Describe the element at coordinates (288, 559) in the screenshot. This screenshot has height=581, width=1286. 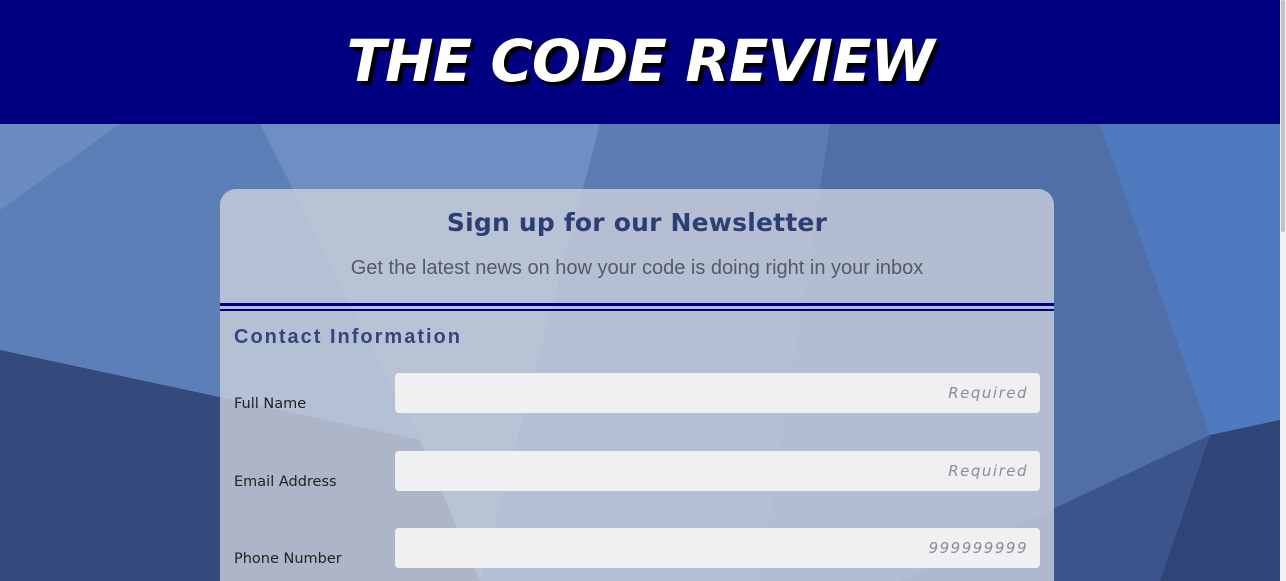
I see `phone-number-label: Phone Number` at that location.